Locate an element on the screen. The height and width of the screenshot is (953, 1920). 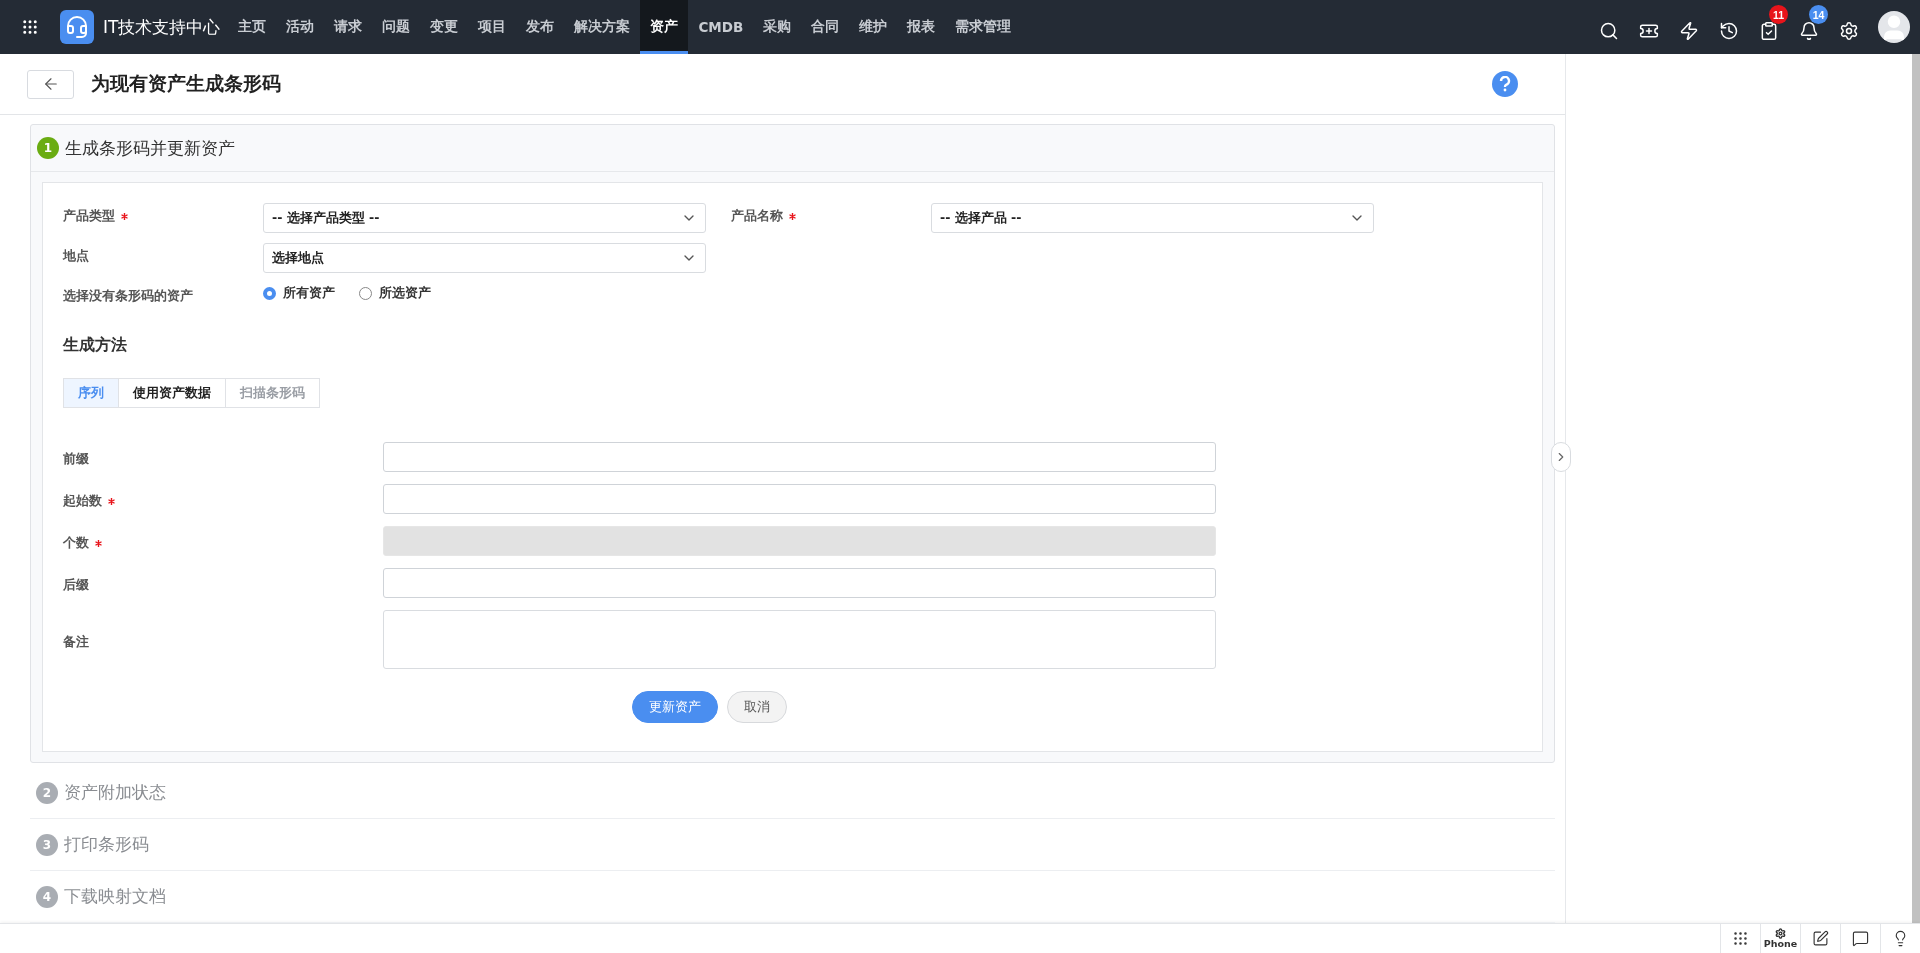
checklist-button: 11 is located at coordinates (1769, 27).